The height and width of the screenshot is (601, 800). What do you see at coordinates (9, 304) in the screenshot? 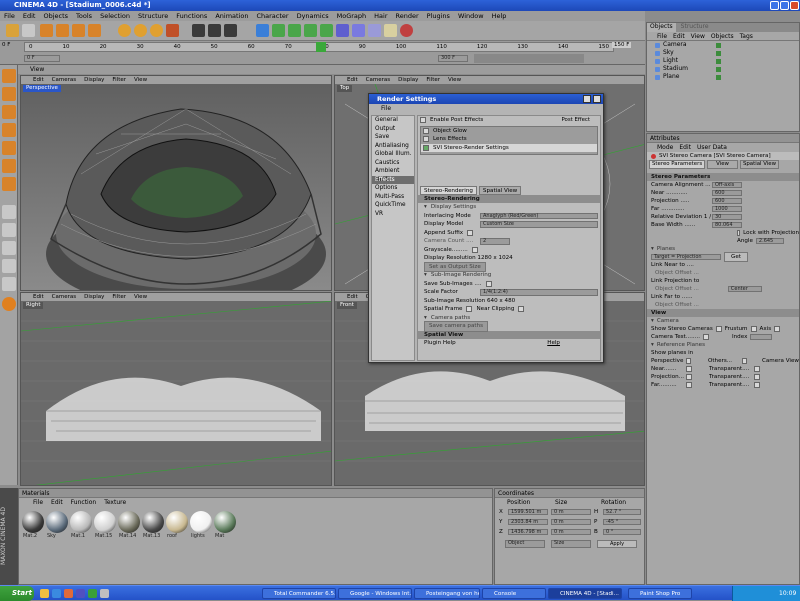
I see `sculpt-icon` at bounding box center [9, 304].